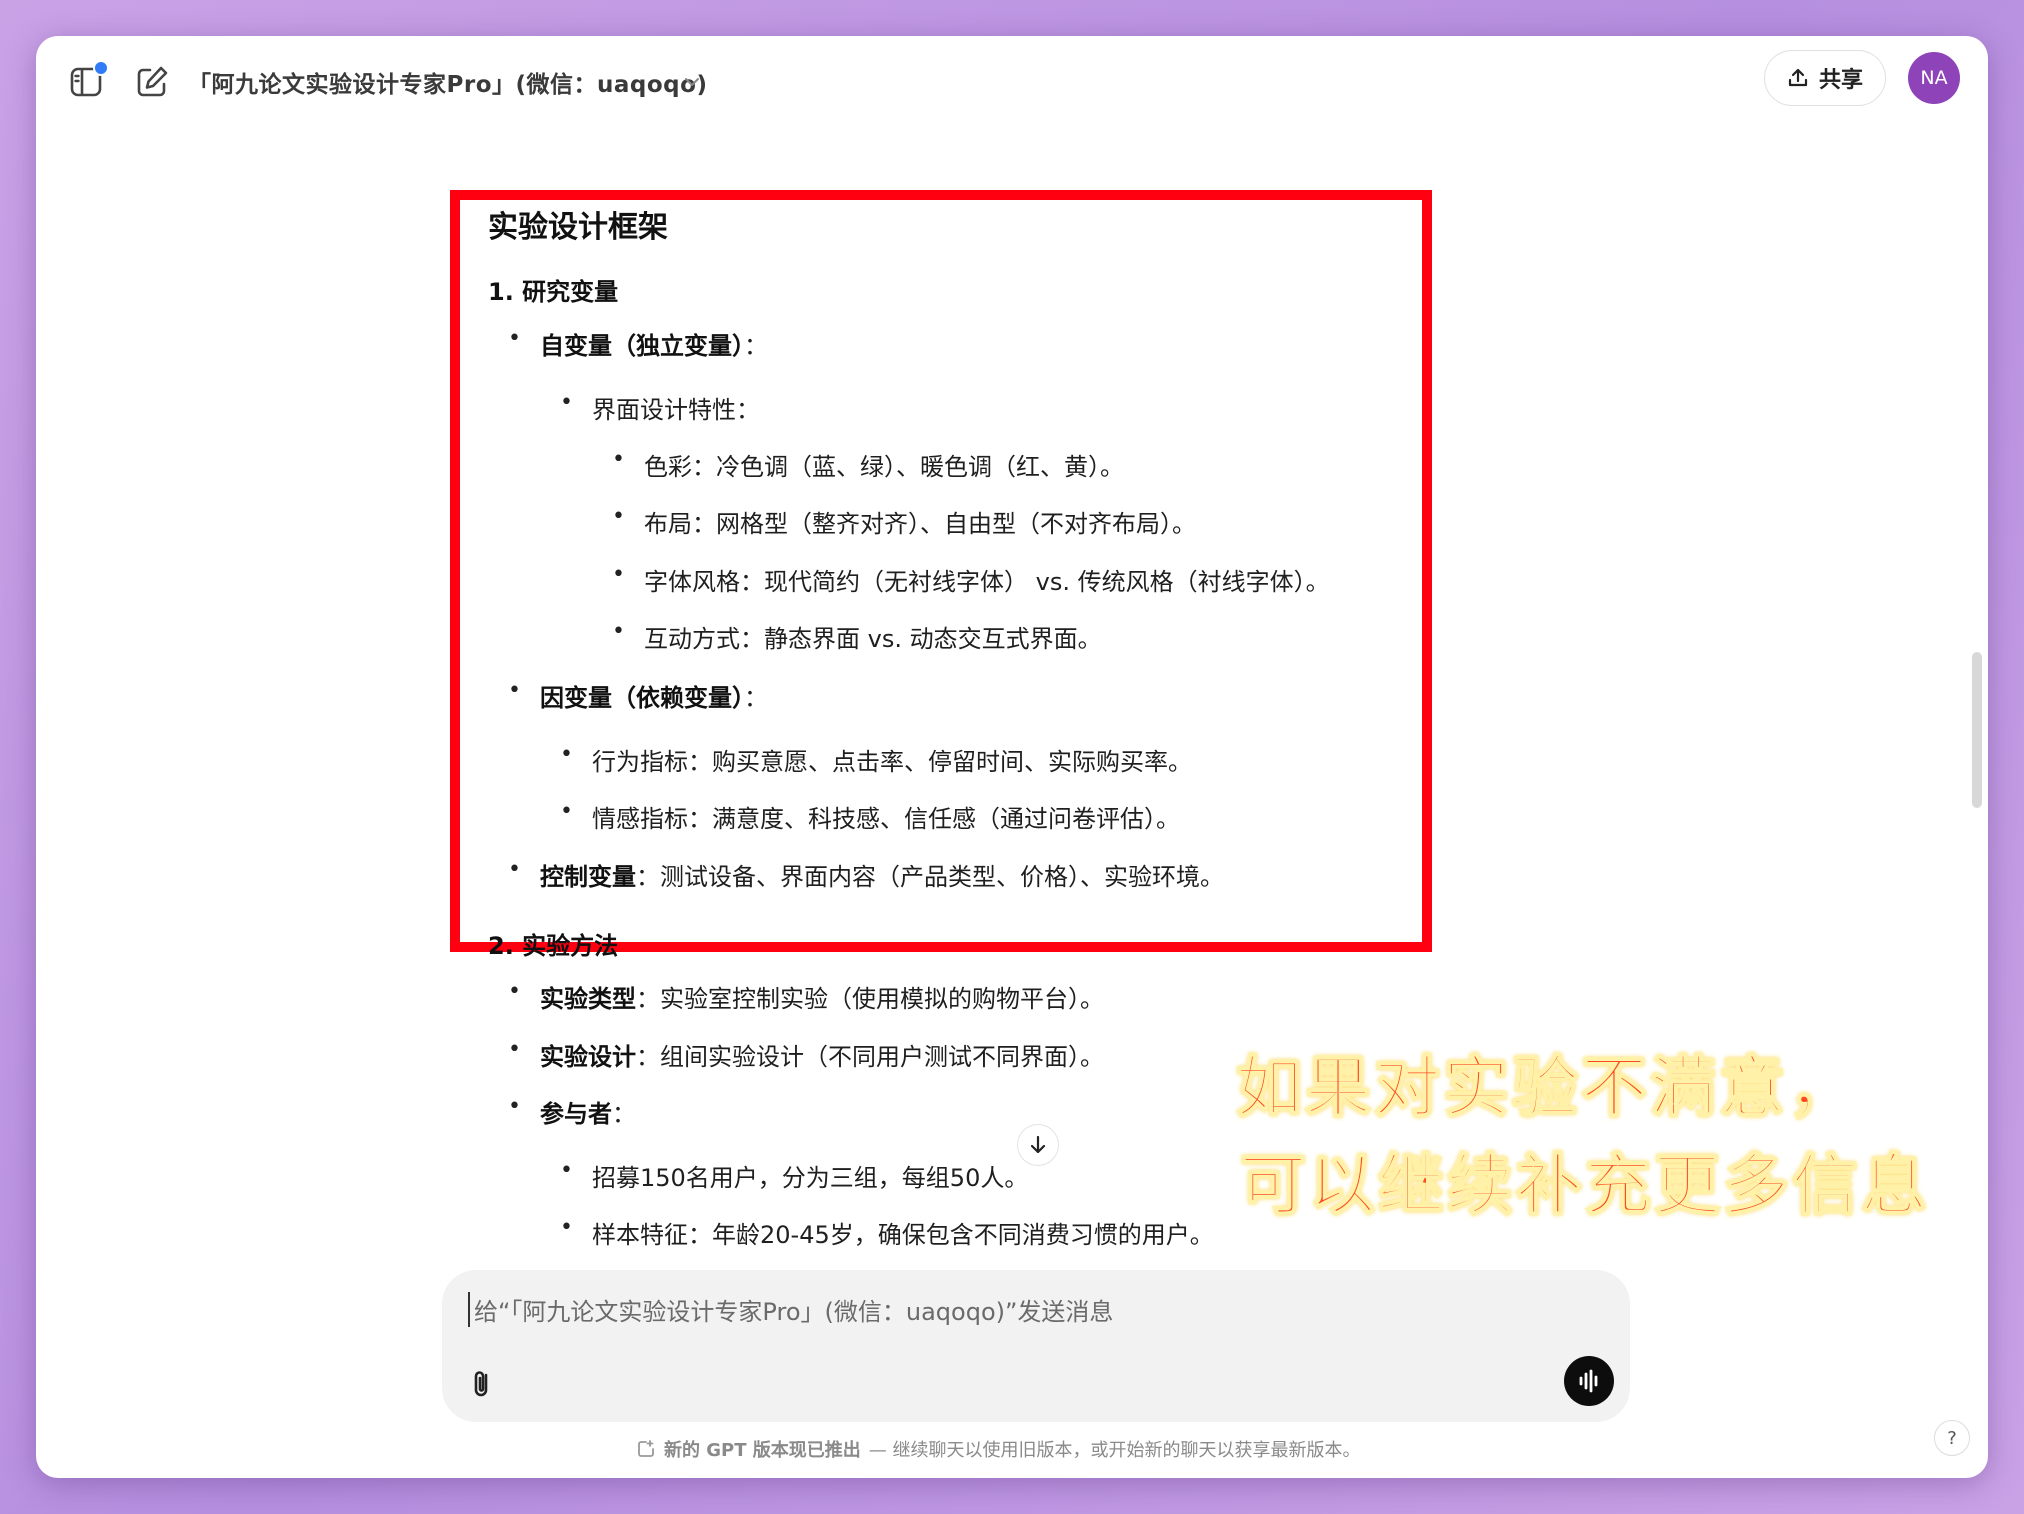  I want to click on arrow-down-icon, so click(1038, 1144).